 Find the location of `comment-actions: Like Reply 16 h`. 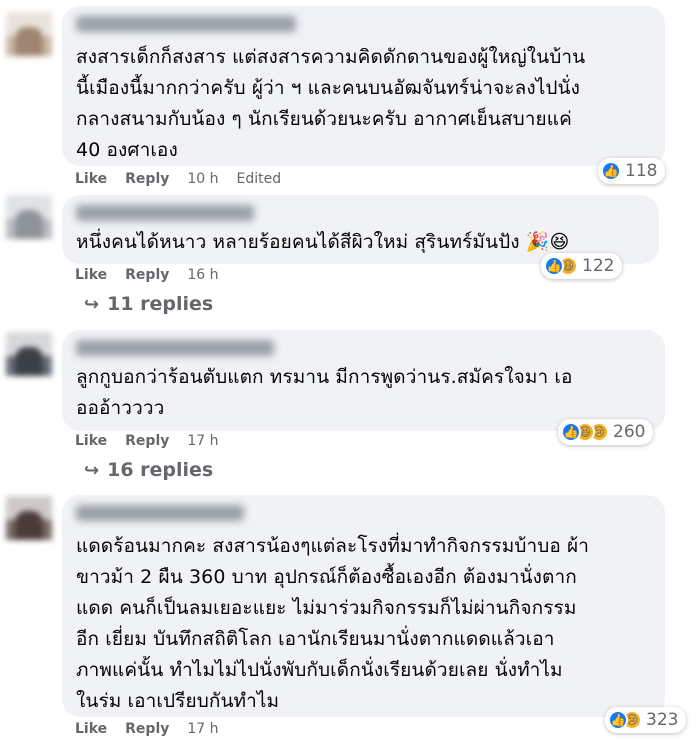

comment-actions: Like Reply 16 h is located at coordinates (147, 275).